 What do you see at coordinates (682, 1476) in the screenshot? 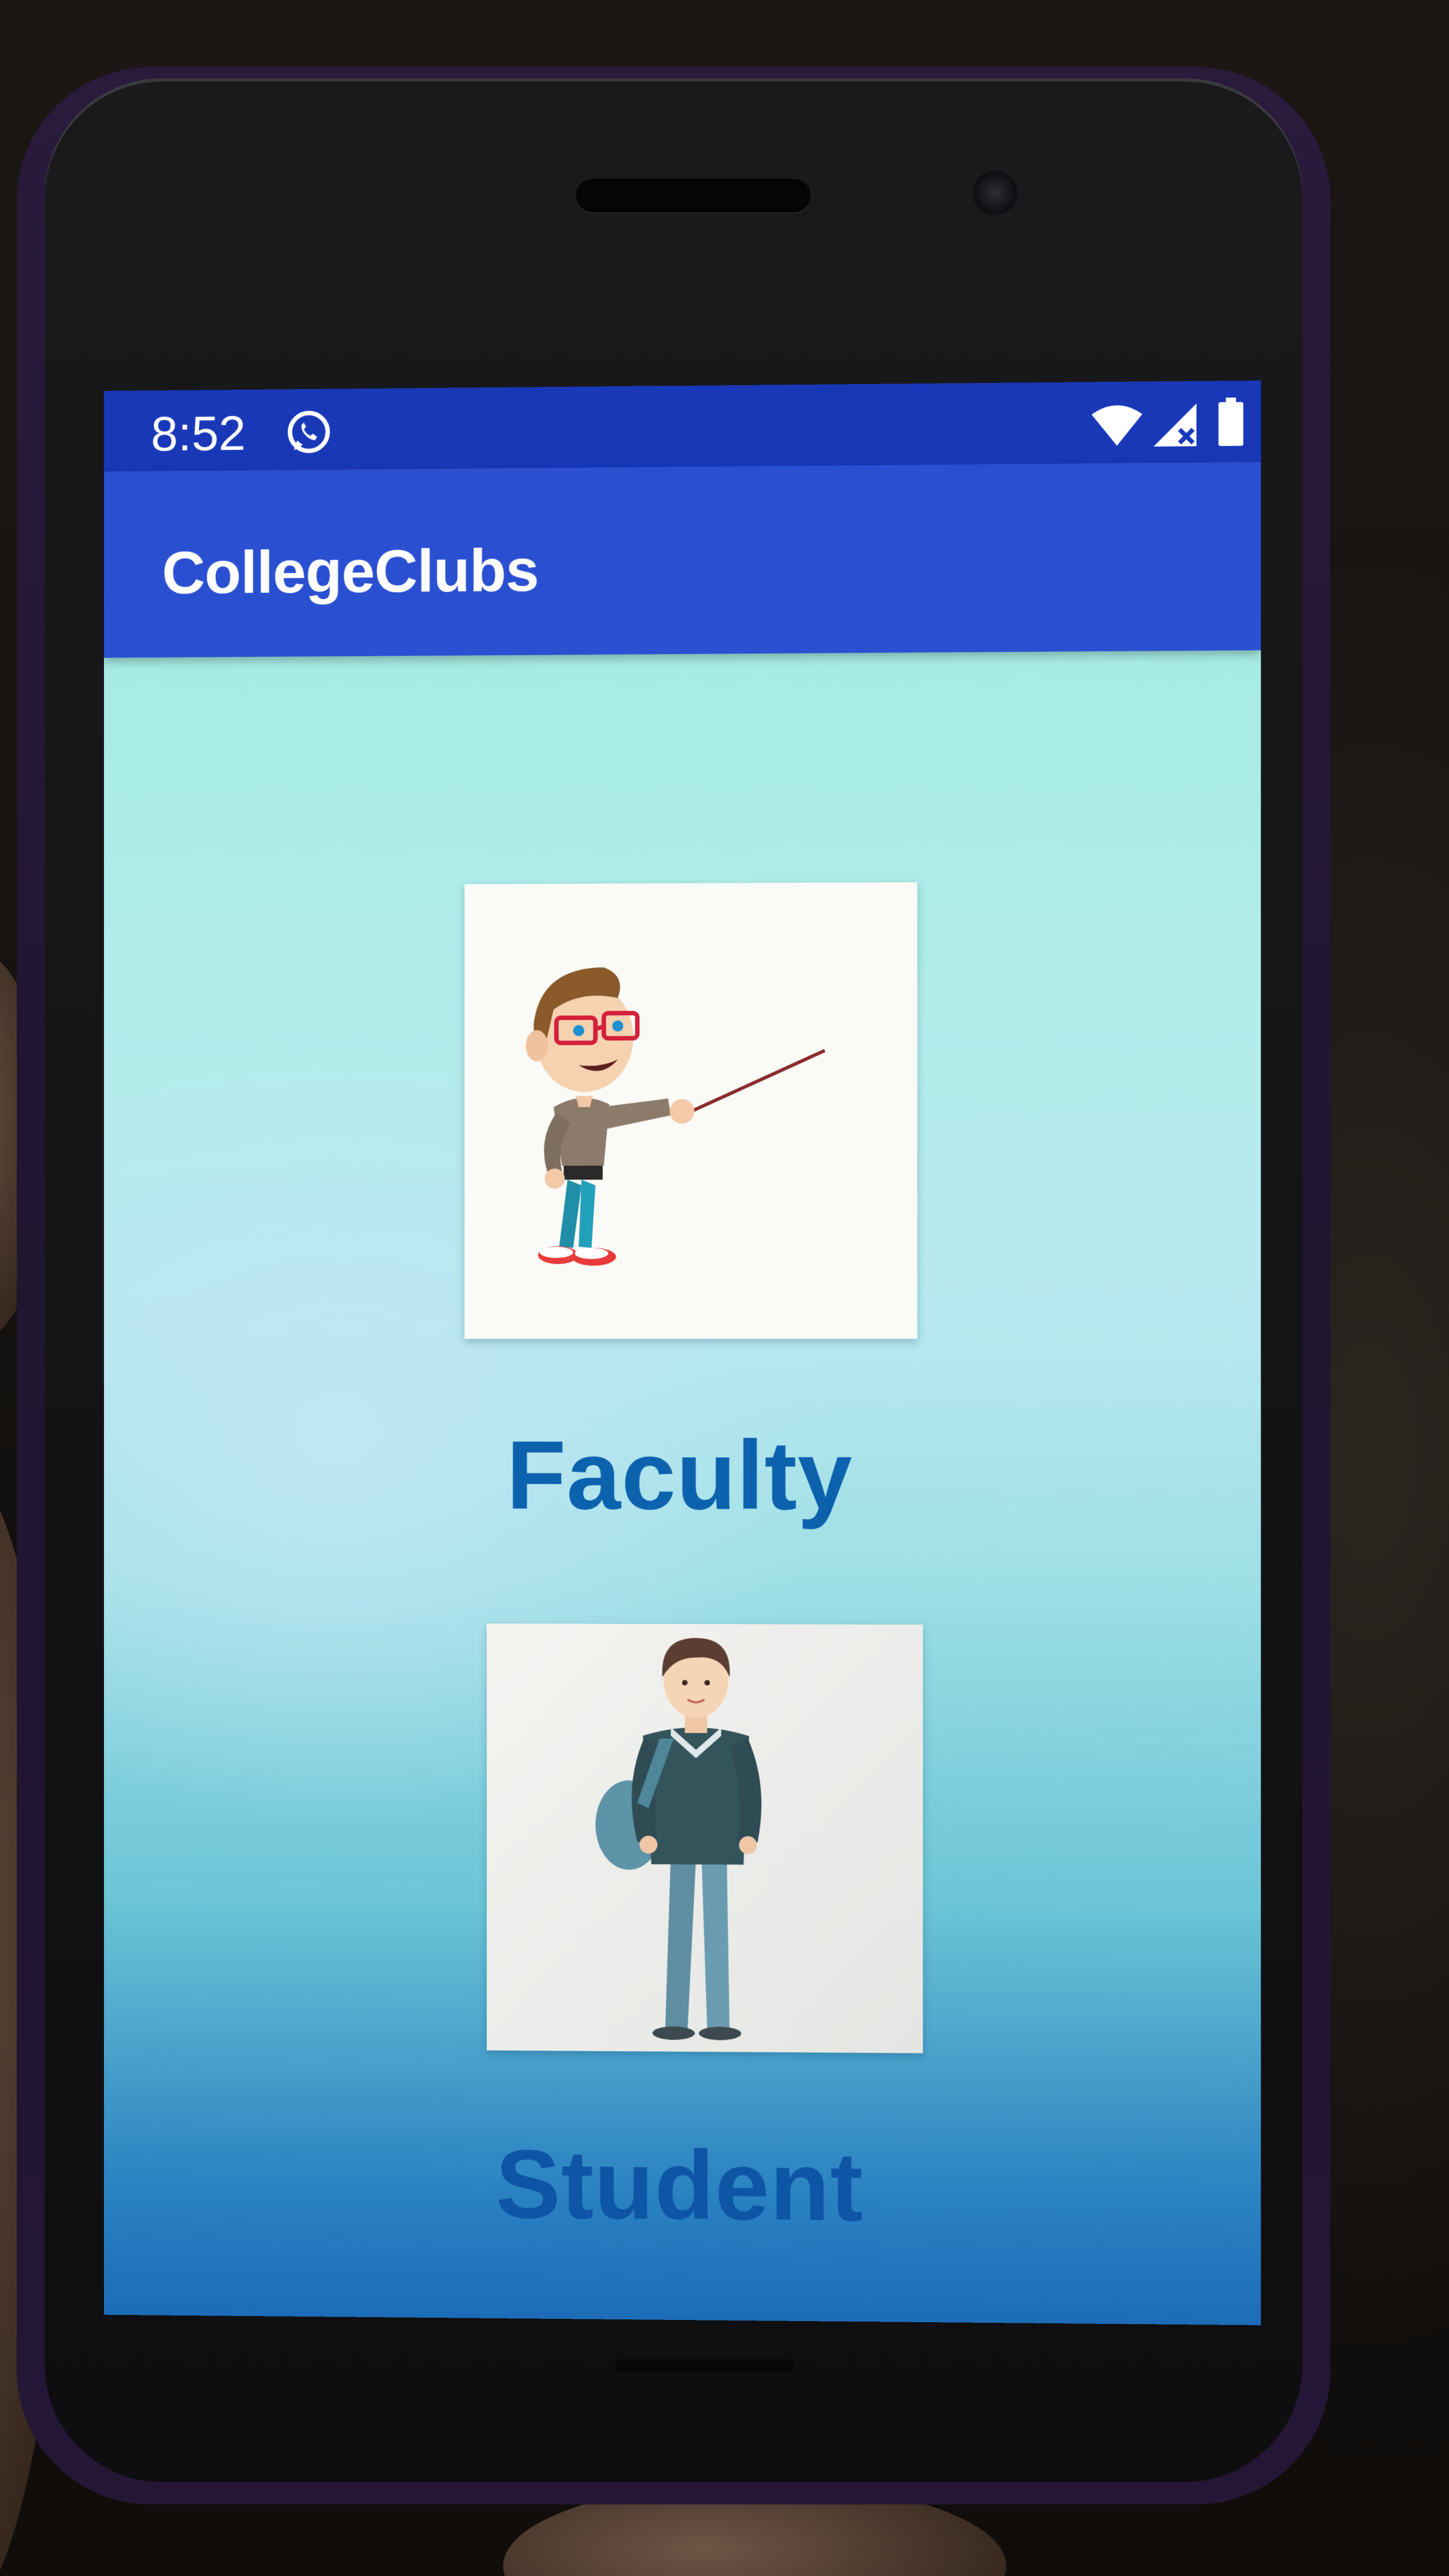
I see `faculty-label: Faculty` at bounding box center [682, 1476].